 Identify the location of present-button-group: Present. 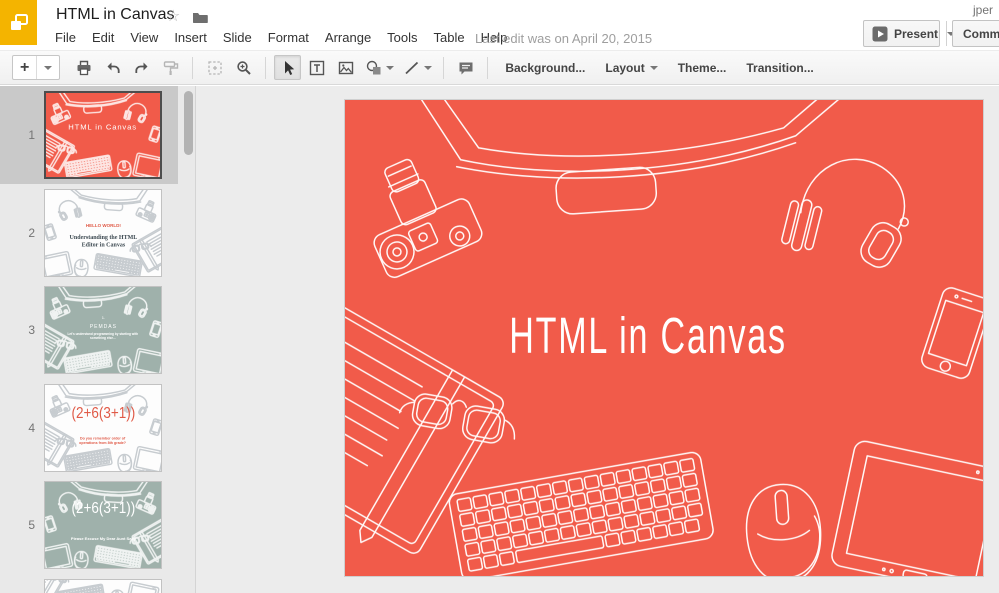
(909, 33).